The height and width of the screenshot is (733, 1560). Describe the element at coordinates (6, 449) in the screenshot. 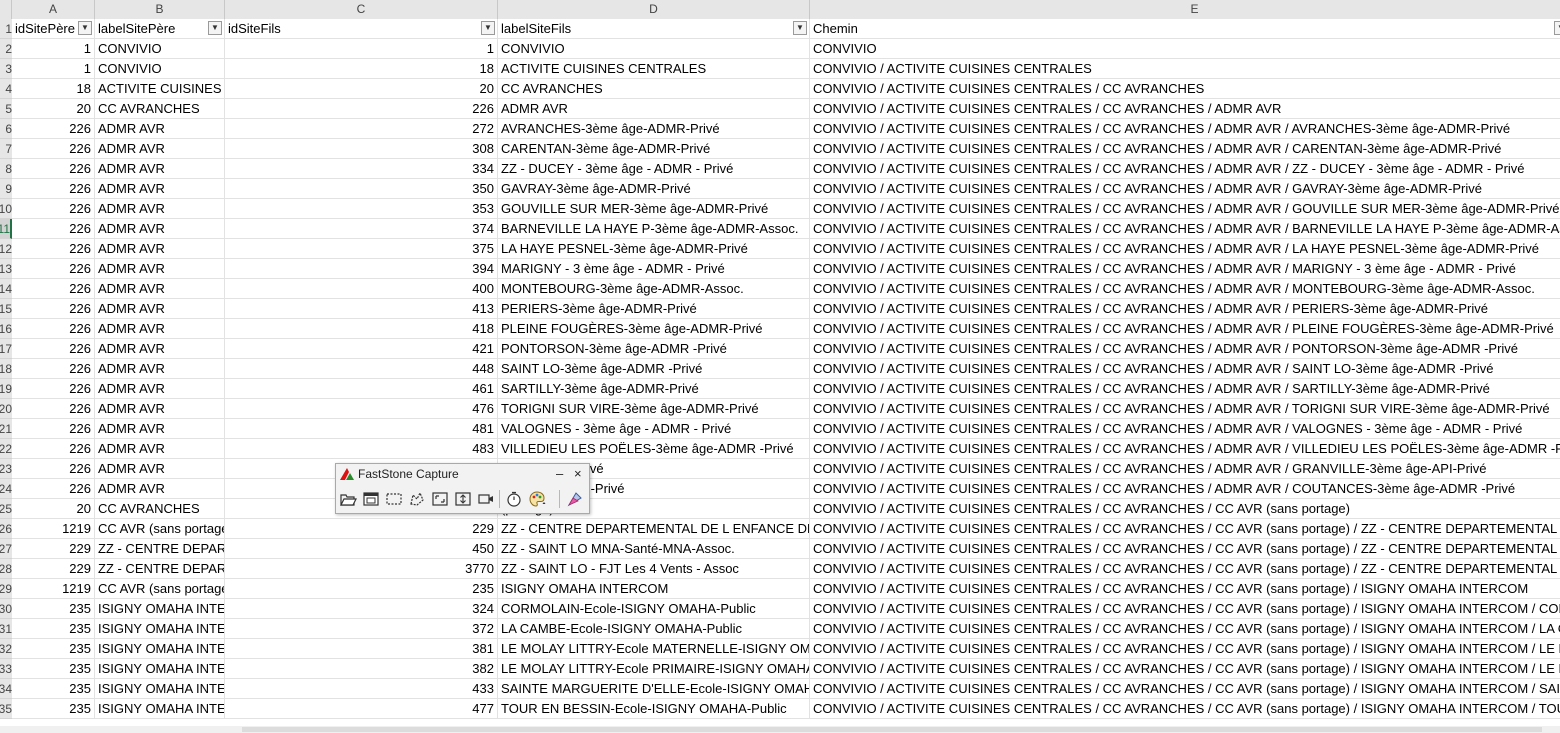

I see `row-header: 22` at that location.